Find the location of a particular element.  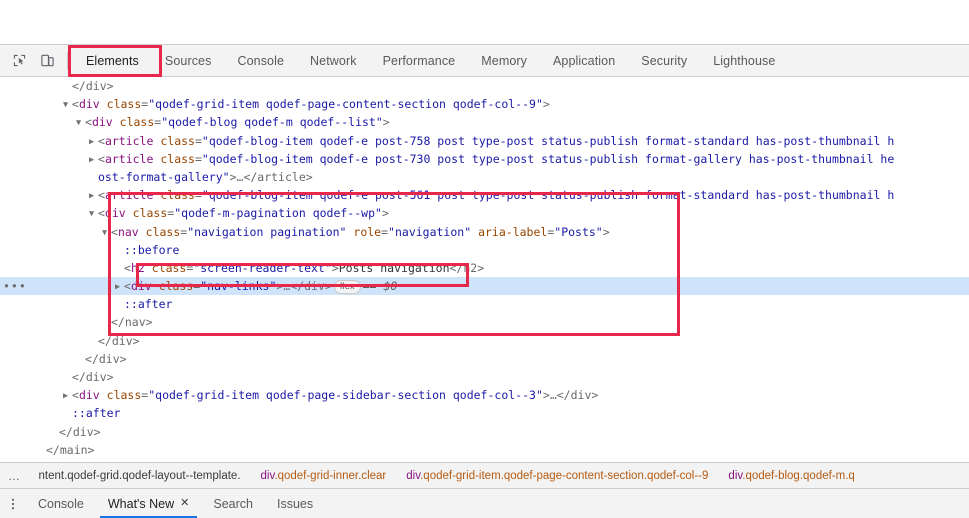

drawer-tab-list: Console What's New ✕ Search Issues is located at coordinates (175, 503).